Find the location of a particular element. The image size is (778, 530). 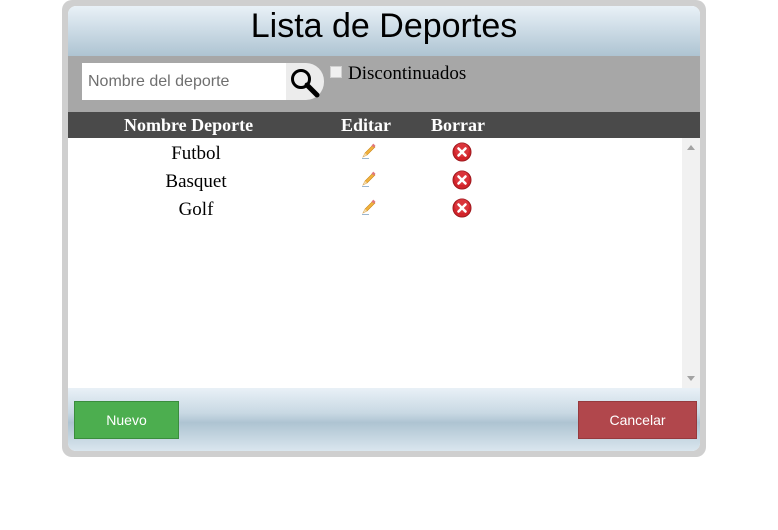

discontinued-label: Discontinuados is located at coordinates (407, 73).